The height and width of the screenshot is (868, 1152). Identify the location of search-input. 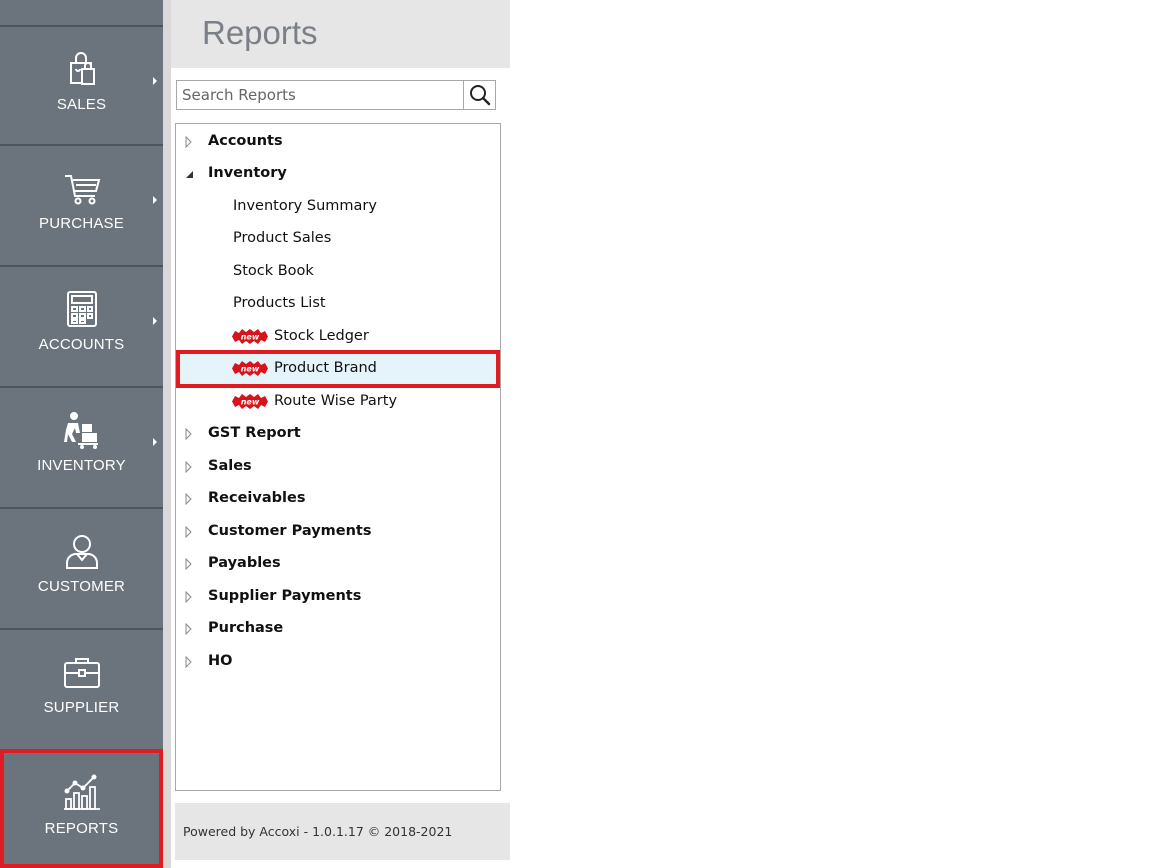
(321, 95).